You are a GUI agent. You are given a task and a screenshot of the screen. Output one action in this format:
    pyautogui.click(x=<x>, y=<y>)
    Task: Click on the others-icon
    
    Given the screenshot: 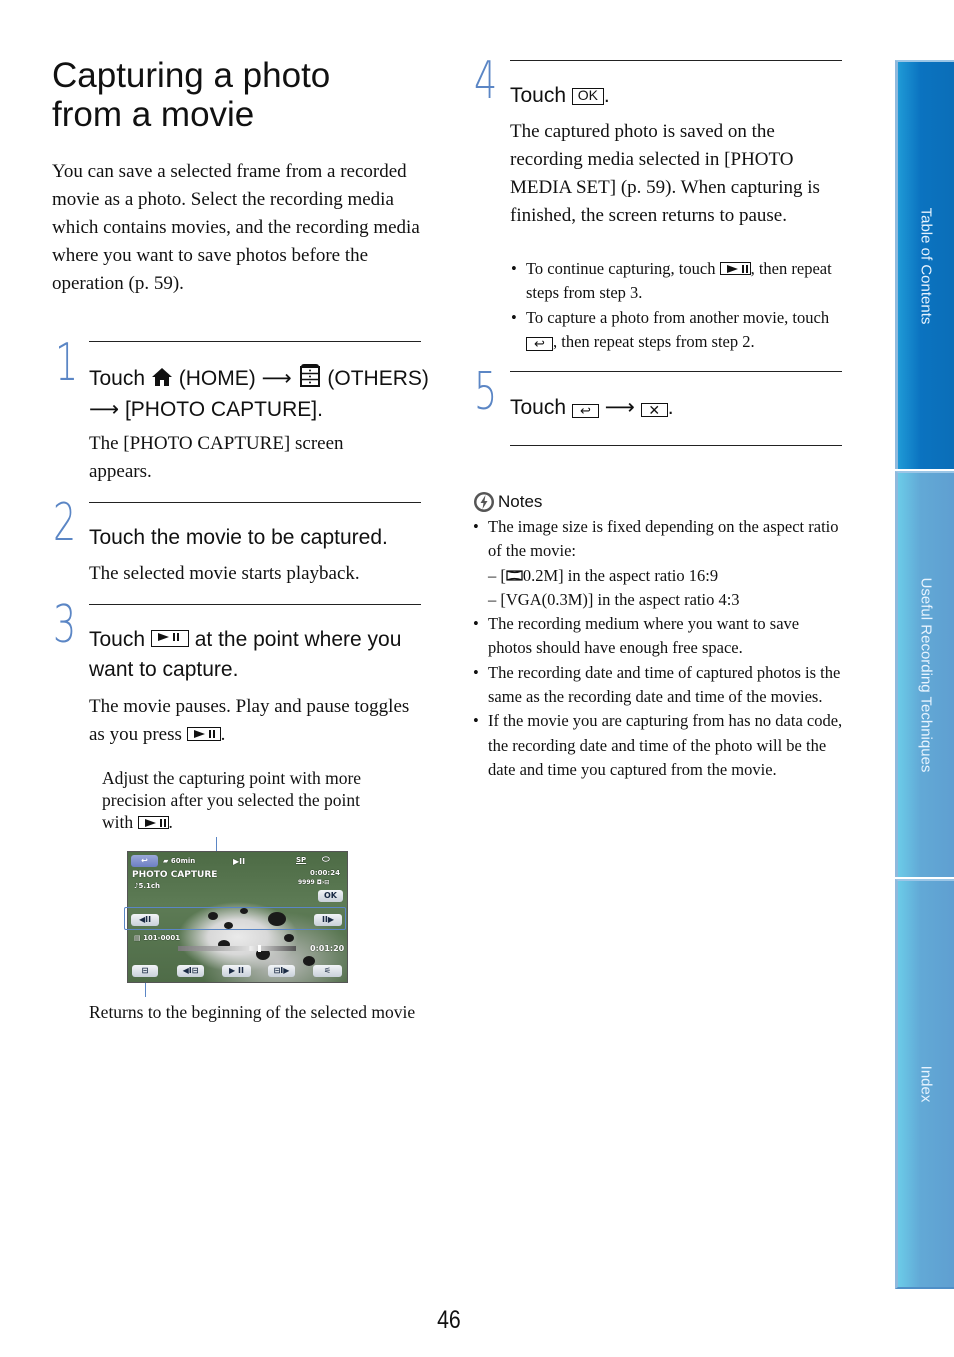 What is the action you would take?
    pyautogui.click(x=309, y=375)
    